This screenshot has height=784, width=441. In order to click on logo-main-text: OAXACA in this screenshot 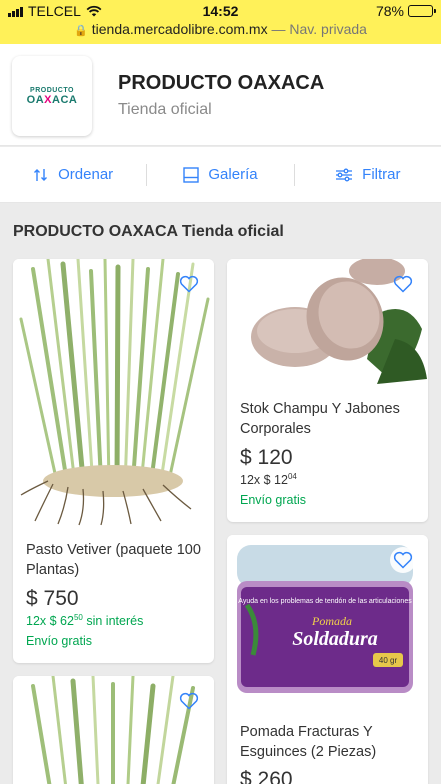, I will do `click(52, 99)`.